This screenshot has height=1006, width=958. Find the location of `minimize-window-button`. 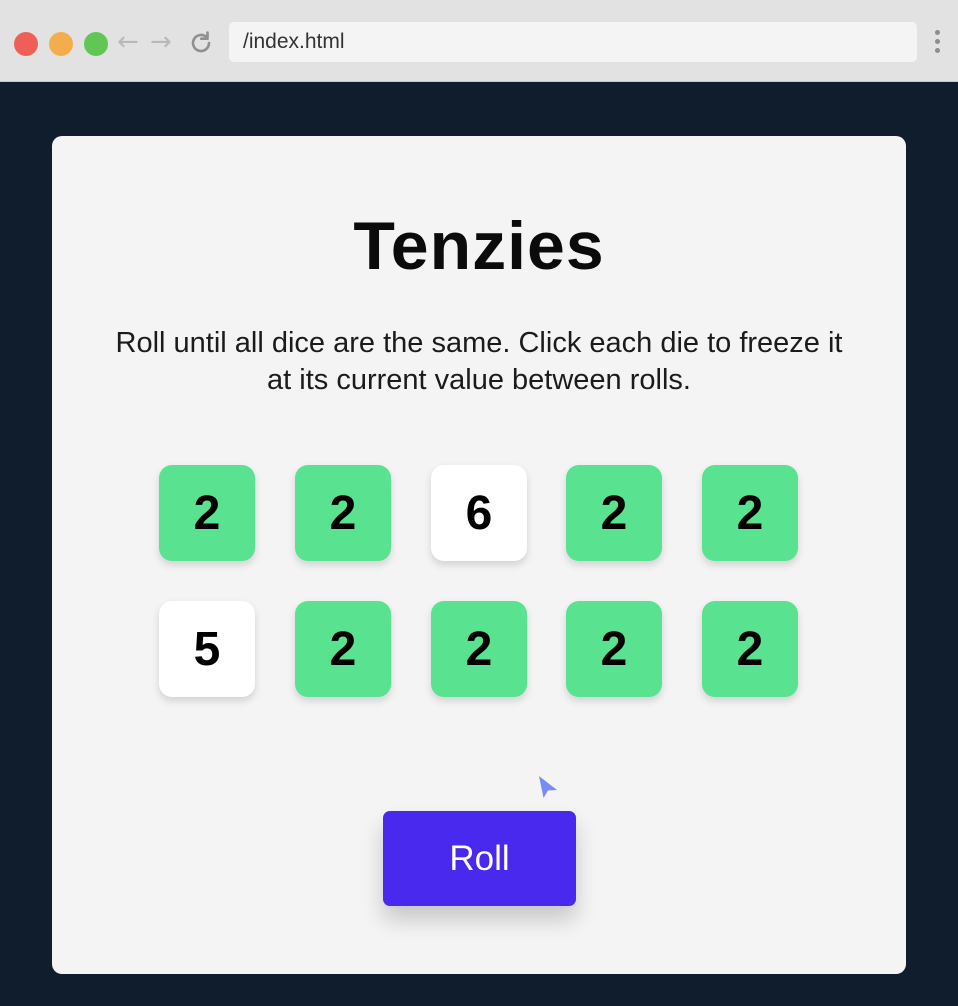

minimize-window-button is located at coordinates (61, 44).